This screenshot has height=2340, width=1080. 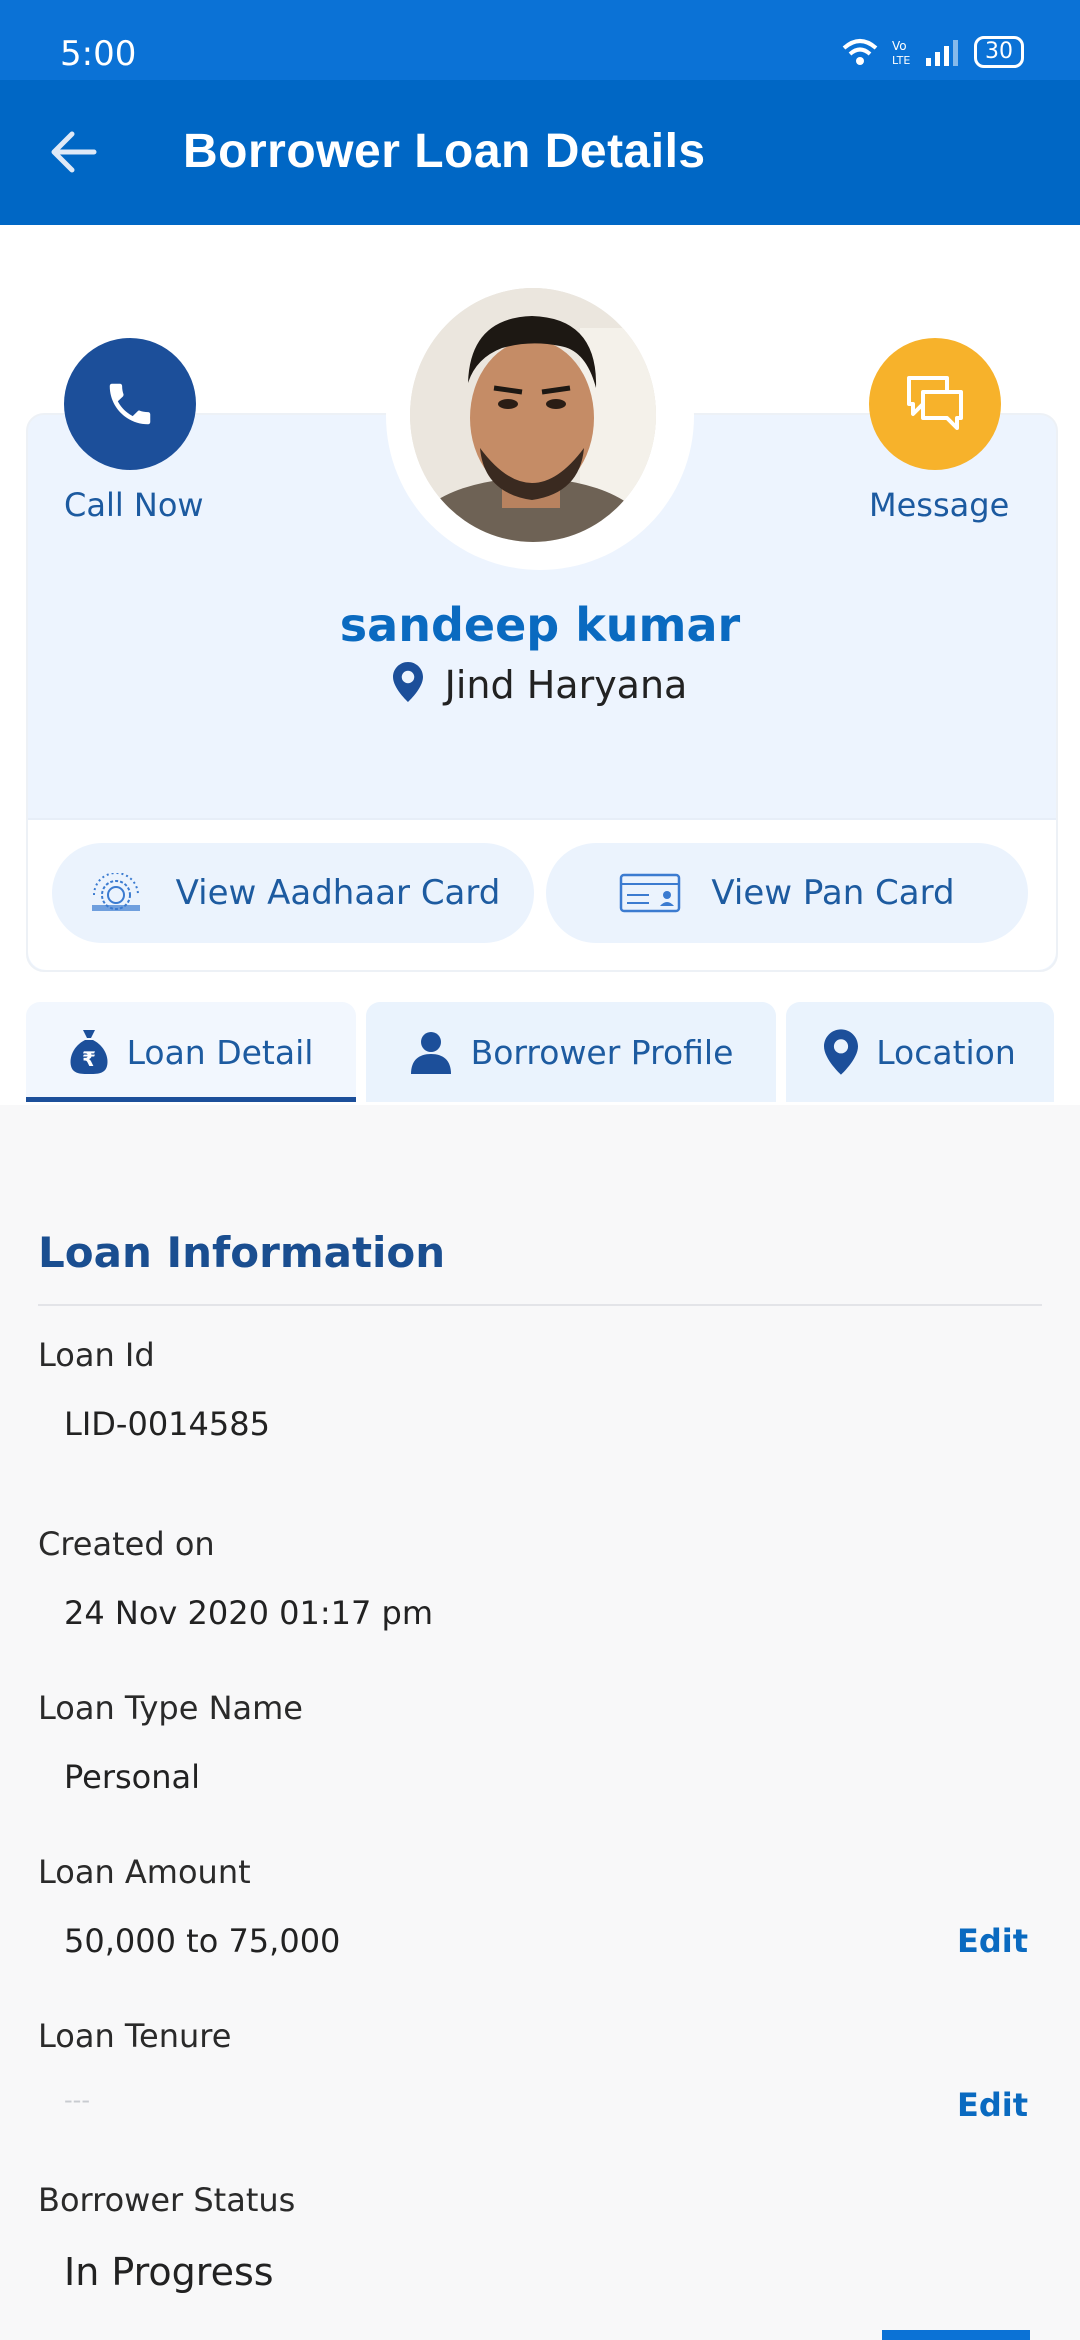 What do you see at coordinates (602, 1052) in the screenshot?
I see `tab-label: Borrower Profile` at bounding box center [602, 1052].